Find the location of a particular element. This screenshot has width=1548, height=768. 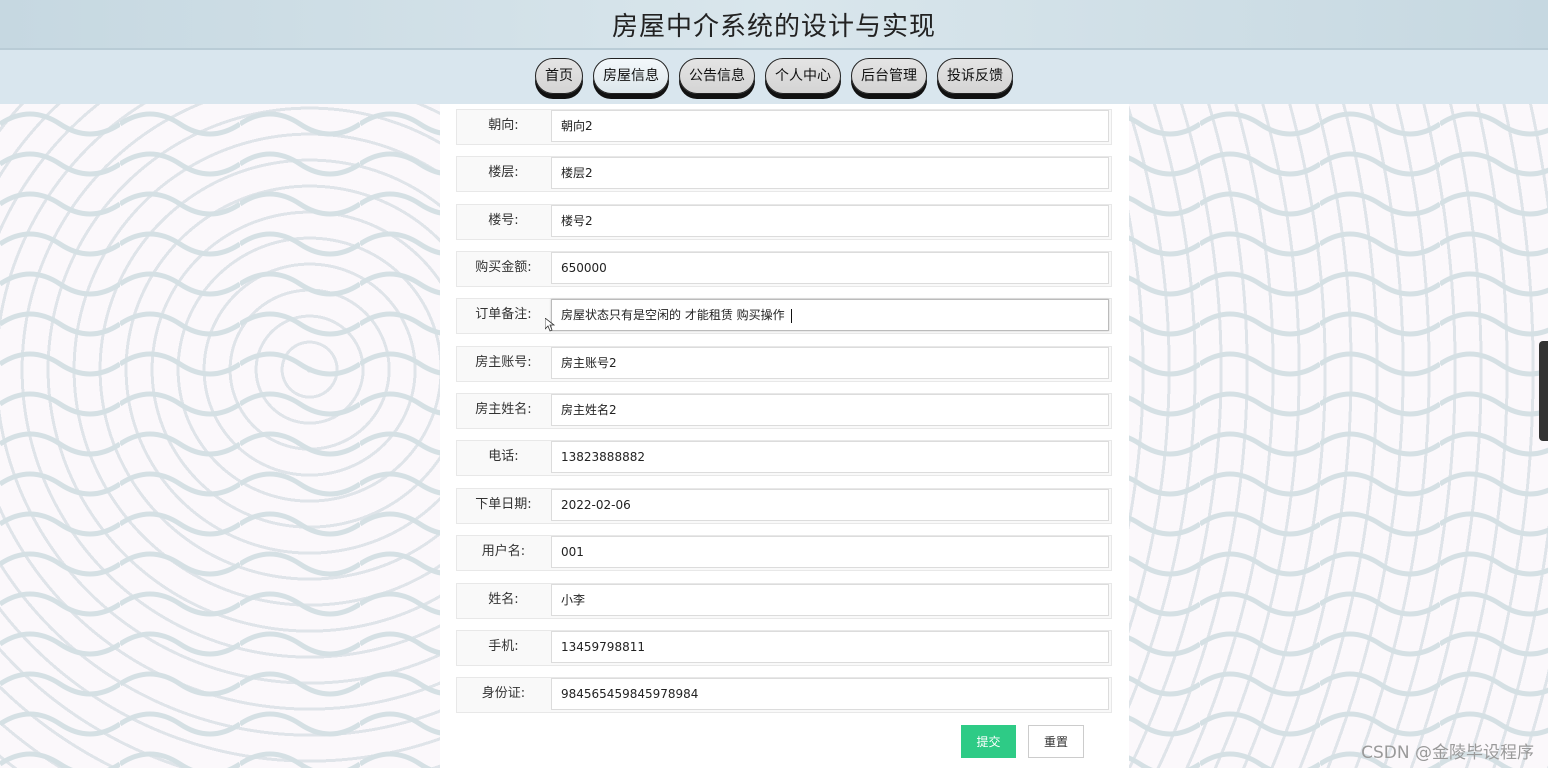

field-row-id-card: 身份证: 984565459845978984 is located at coordinates (784, 695).